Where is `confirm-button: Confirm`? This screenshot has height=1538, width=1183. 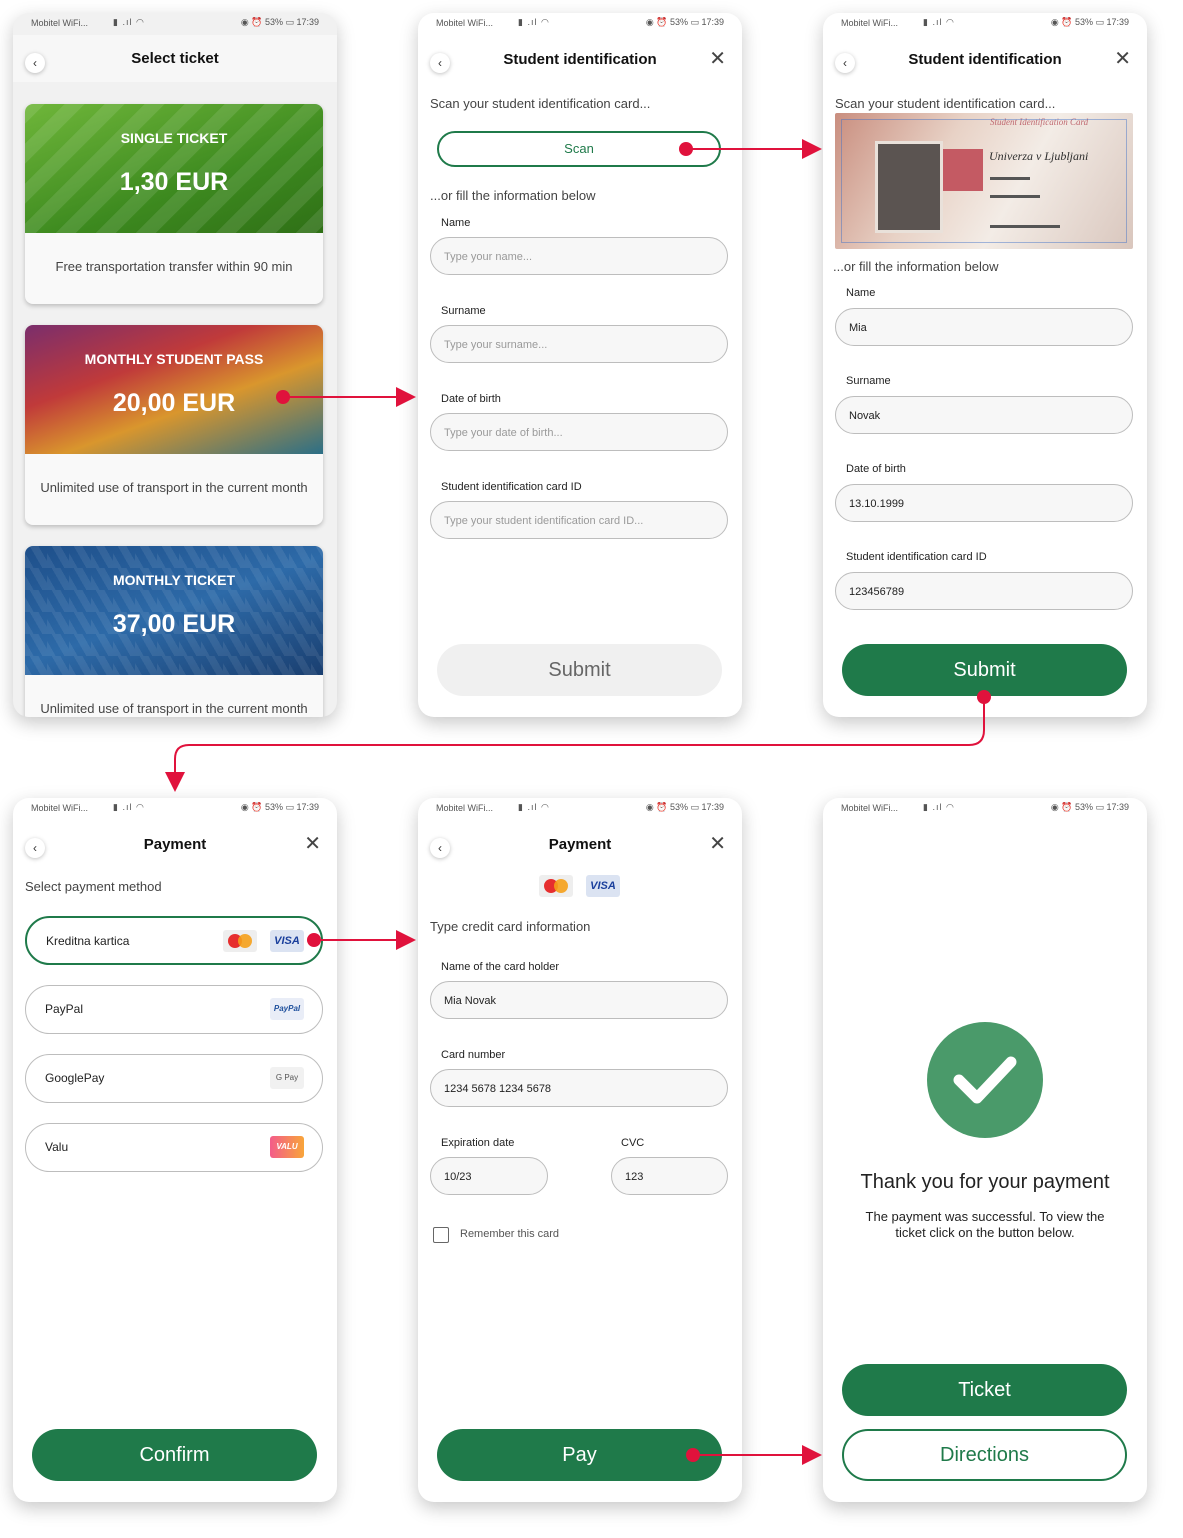 confirm-button: Confirm is located at coordinates (174, 1455).